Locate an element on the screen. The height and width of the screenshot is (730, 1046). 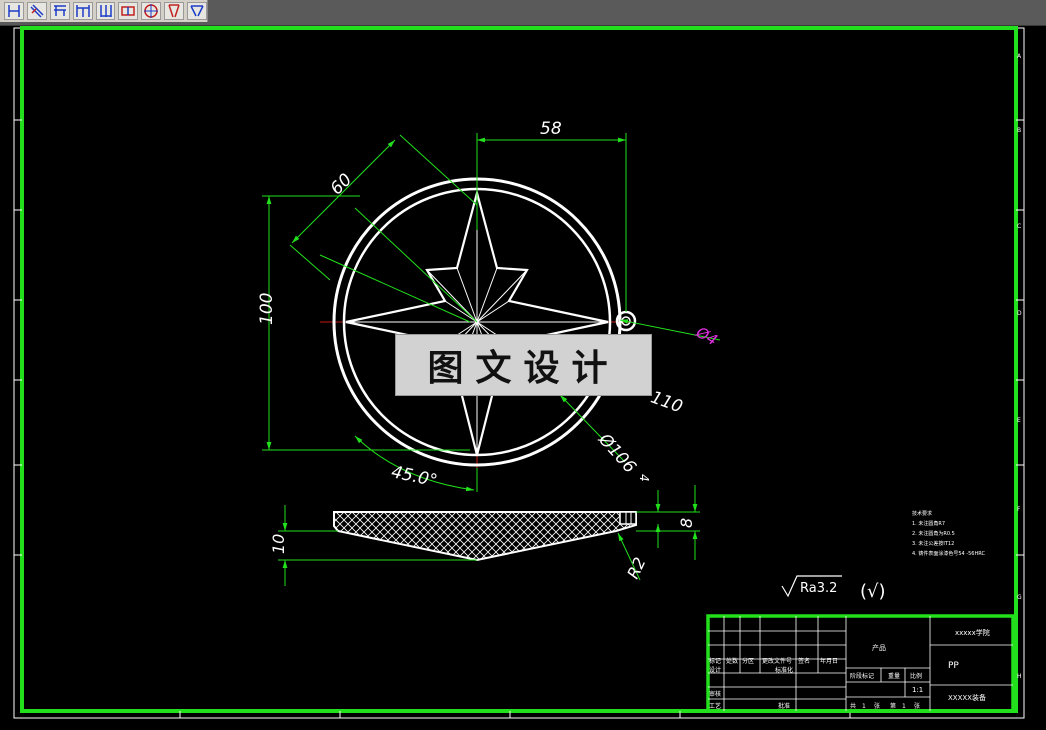
dim-45: 45.0° is located at coordinates (415, 476).